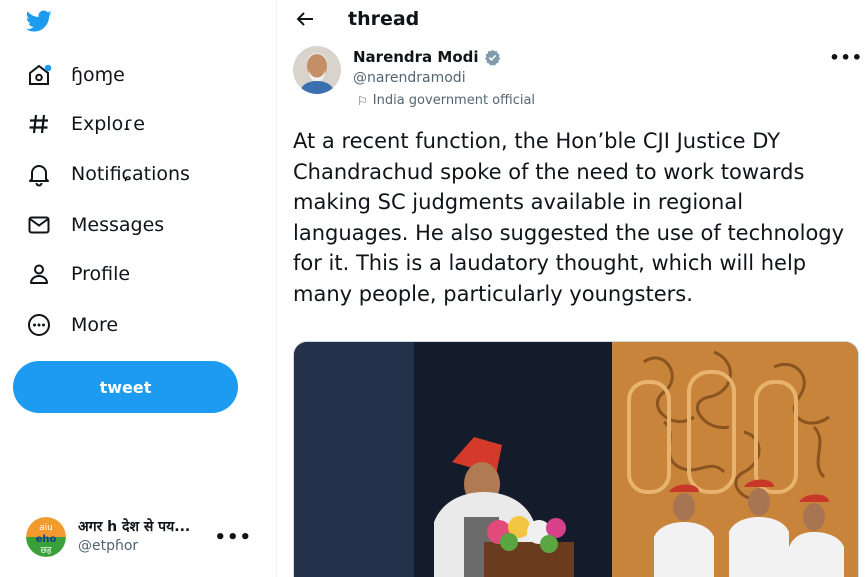  Describe the element at coordinates (454, 100) in the screenshot. I see `government-label-text: India government official` at that location.